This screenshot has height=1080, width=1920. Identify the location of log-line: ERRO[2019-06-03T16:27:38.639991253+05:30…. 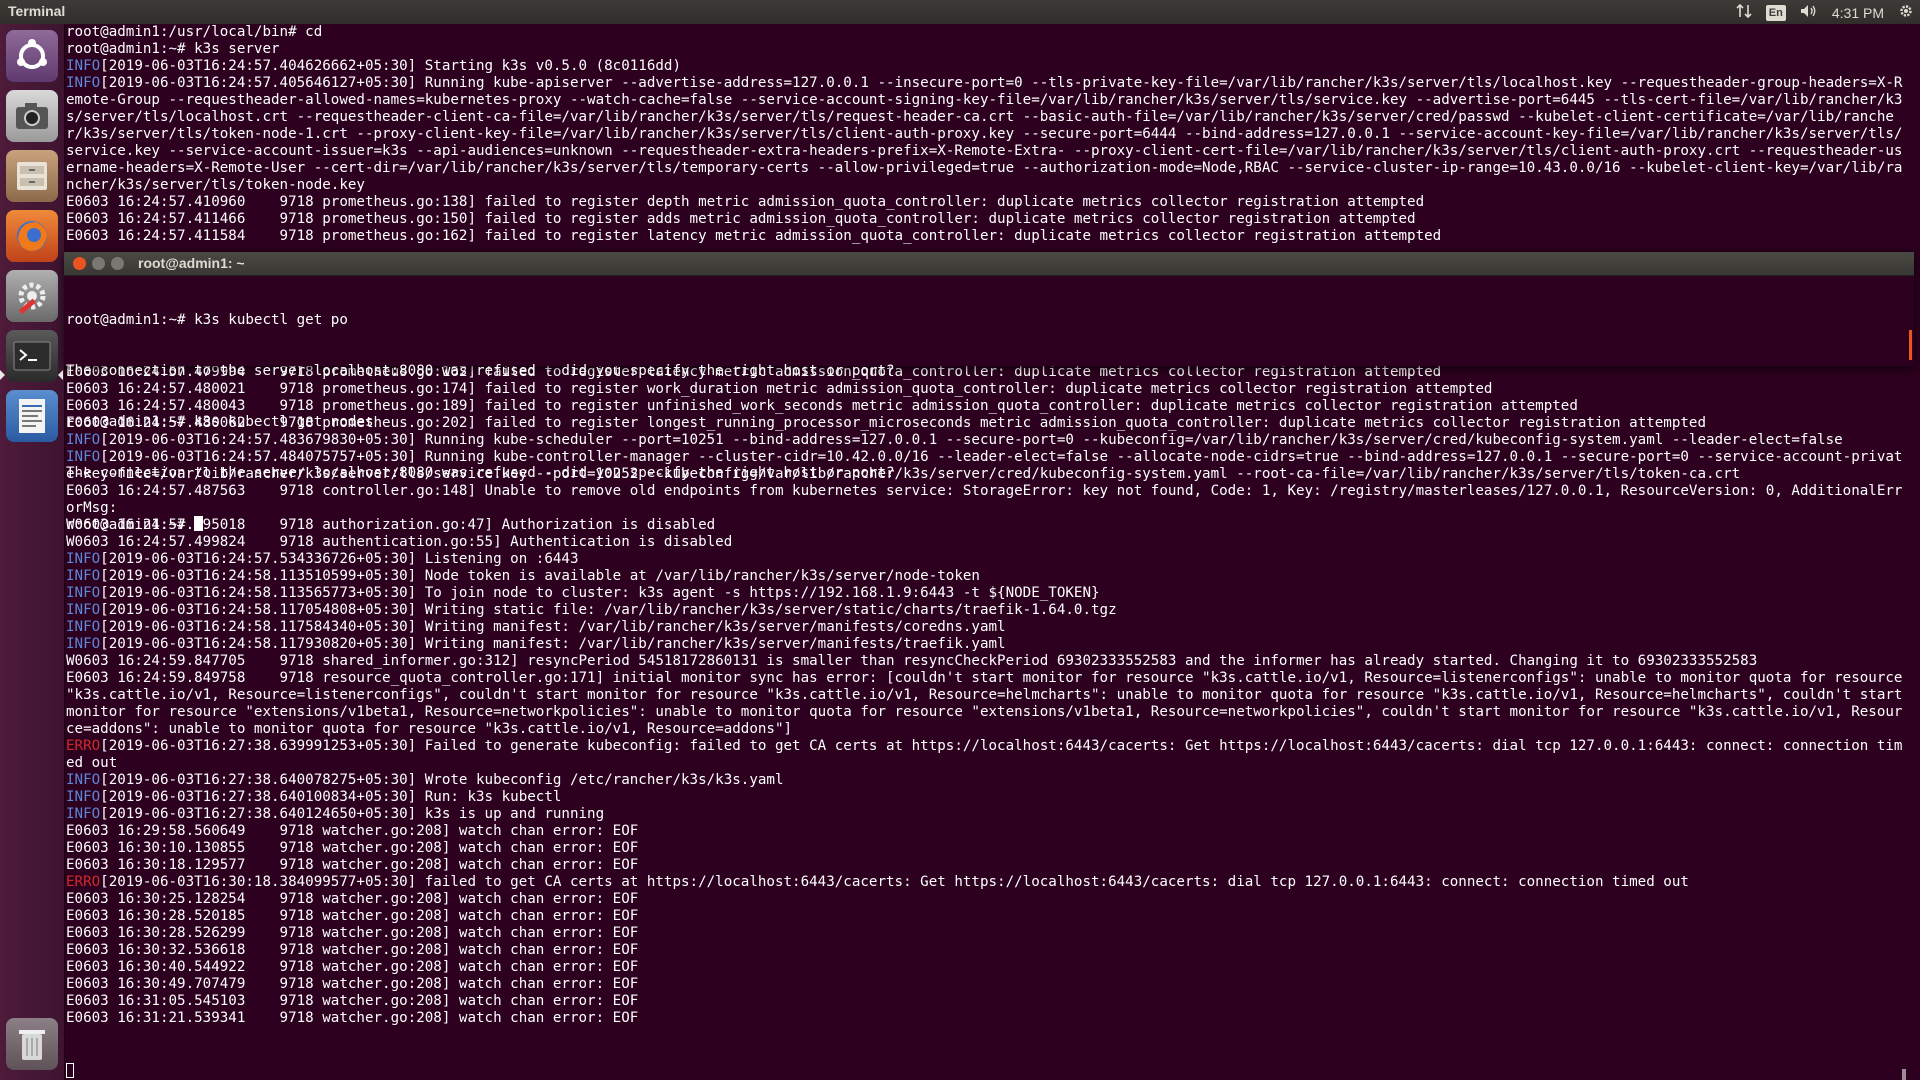
(986, 755).